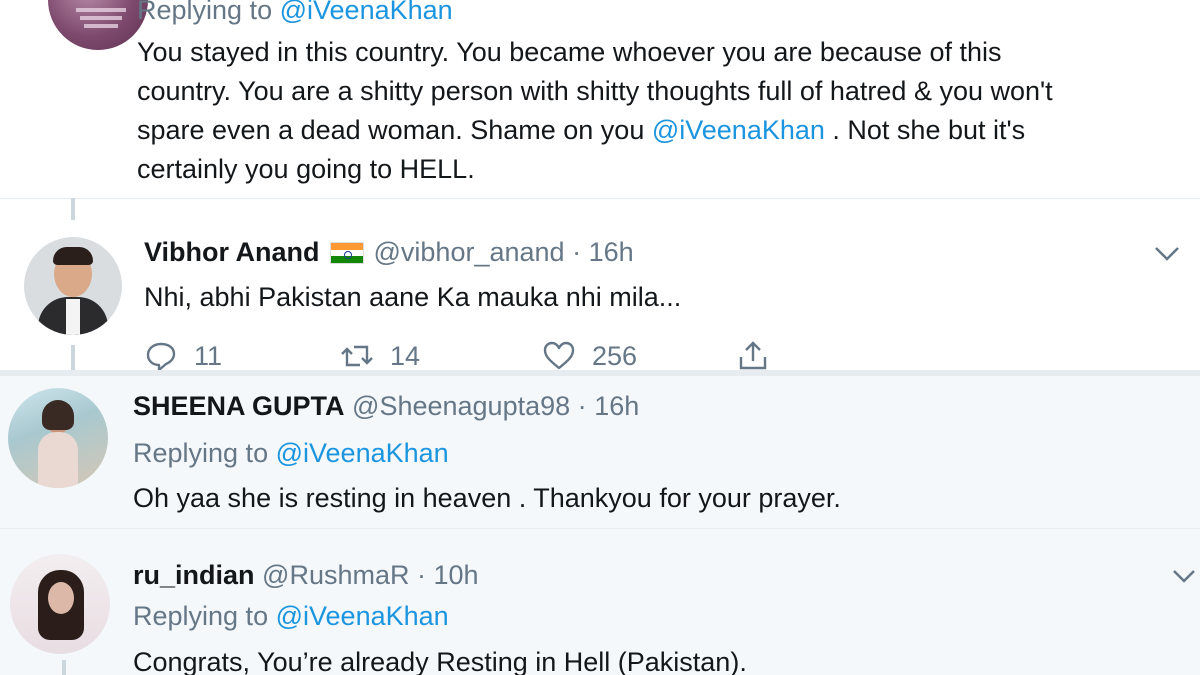 The width and height of the screenshot is (1200, 675). Describe the element at coordinates (194, 575) in the screenshot. I see `display-name: ru_indian` at that location.